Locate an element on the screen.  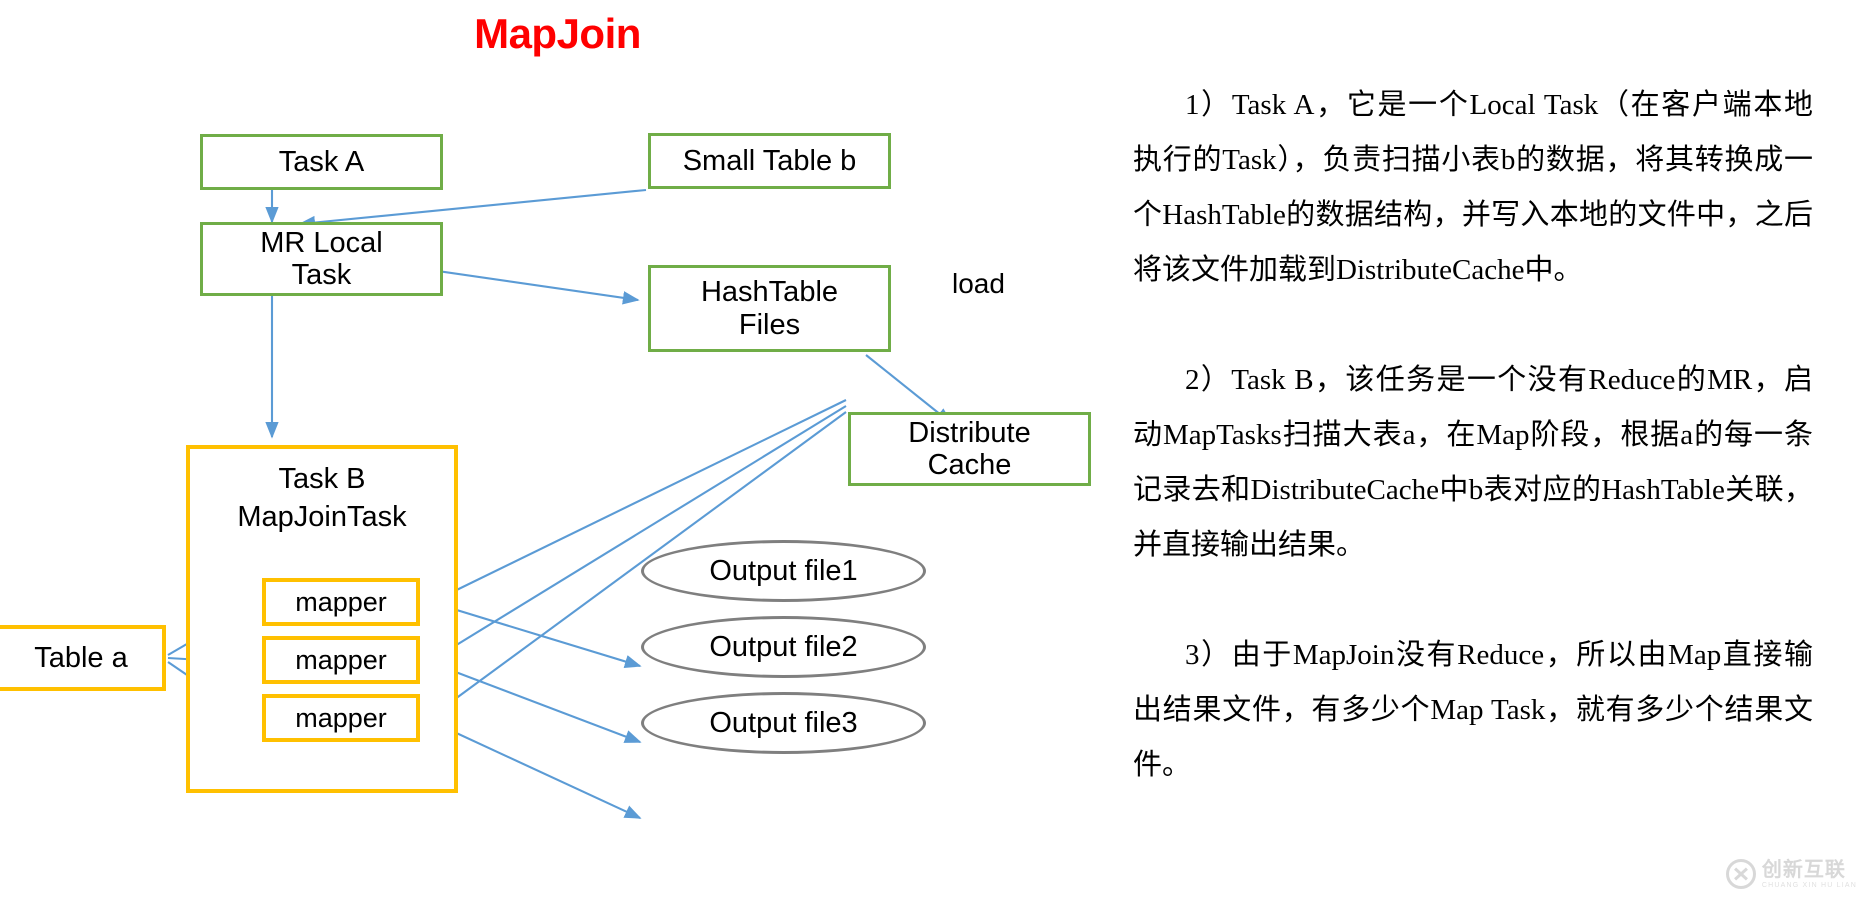
node-task-b-label-line2: MapJoinTask is located at coordinates (322, 517).